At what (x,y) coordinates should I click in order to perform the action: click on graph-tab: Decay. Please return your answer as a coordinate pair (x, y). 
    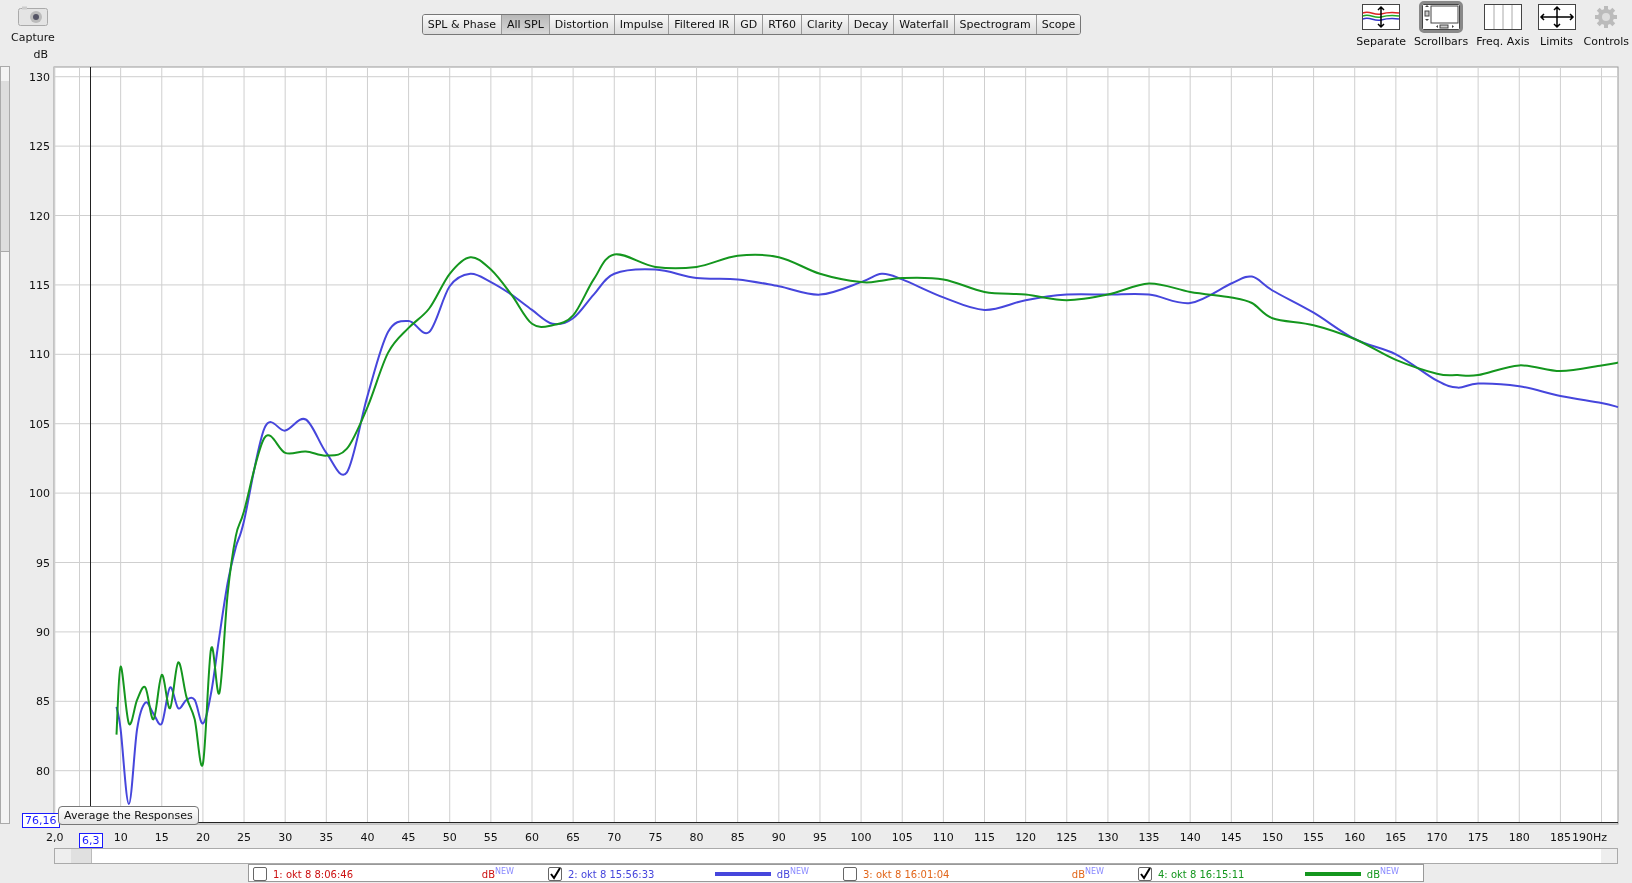
    Looking at the image, I should click on (871, 24).